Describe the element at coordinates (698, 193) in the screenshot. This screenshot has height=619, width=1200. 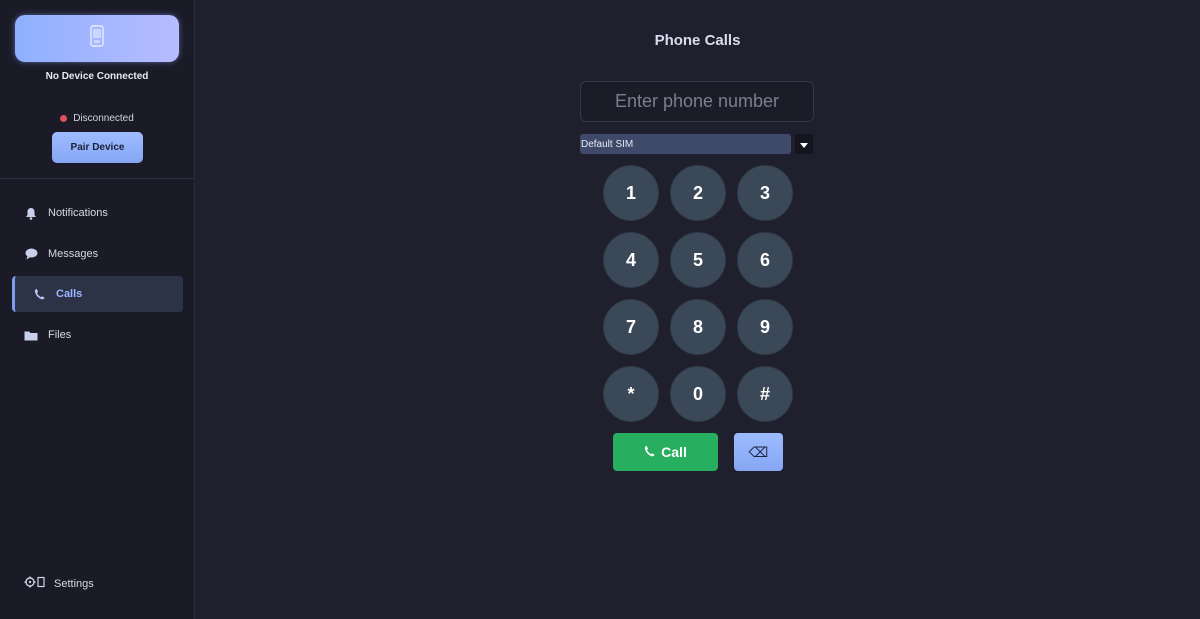
I see `keypad-key-2: 2` at that location.